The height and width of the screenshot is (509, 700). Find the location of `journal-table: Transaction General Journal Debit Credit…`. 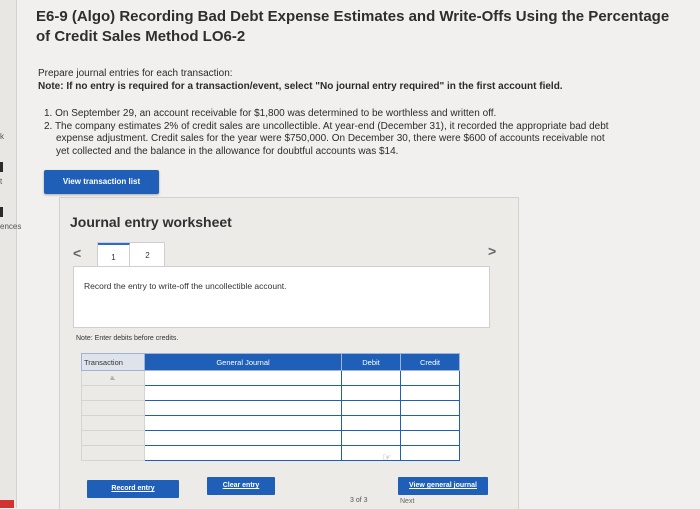

journal-table: Transaction General Journal Debit Credit… is located at coordinates (270, 407).